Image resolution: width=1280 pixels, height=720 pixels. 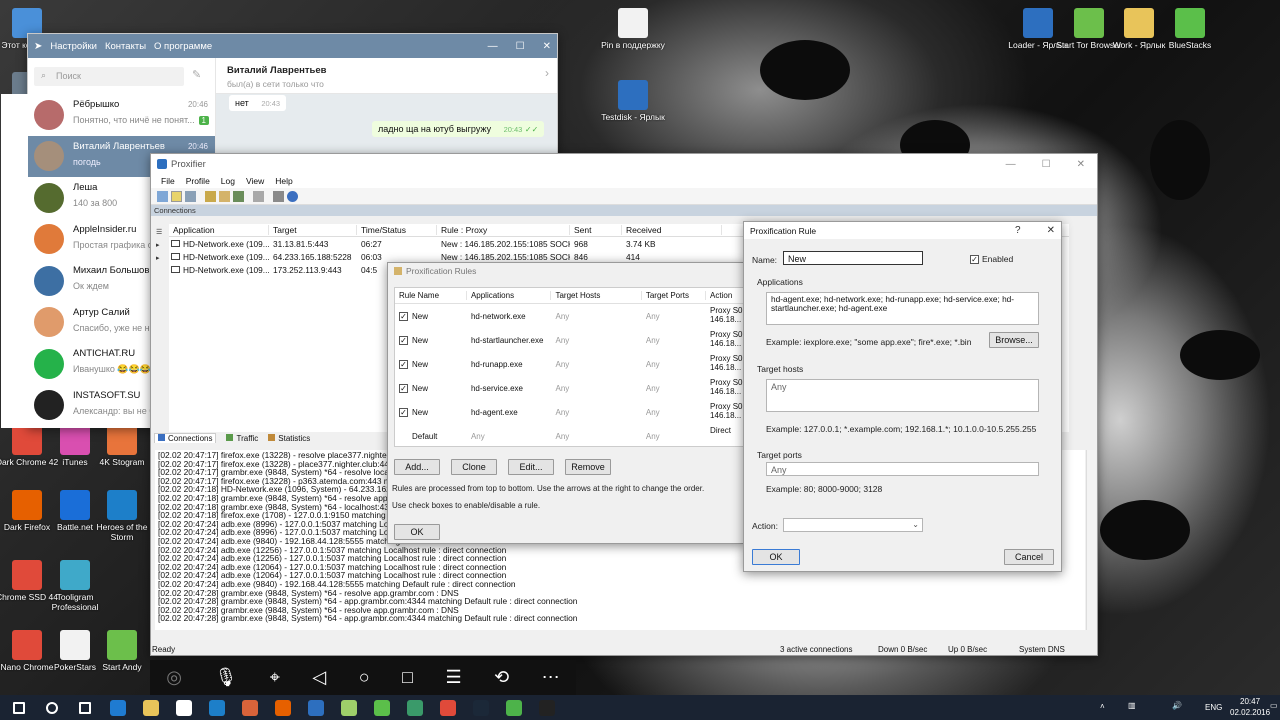 I want to click on back-icon: ◁, so click(x=319, y=677).